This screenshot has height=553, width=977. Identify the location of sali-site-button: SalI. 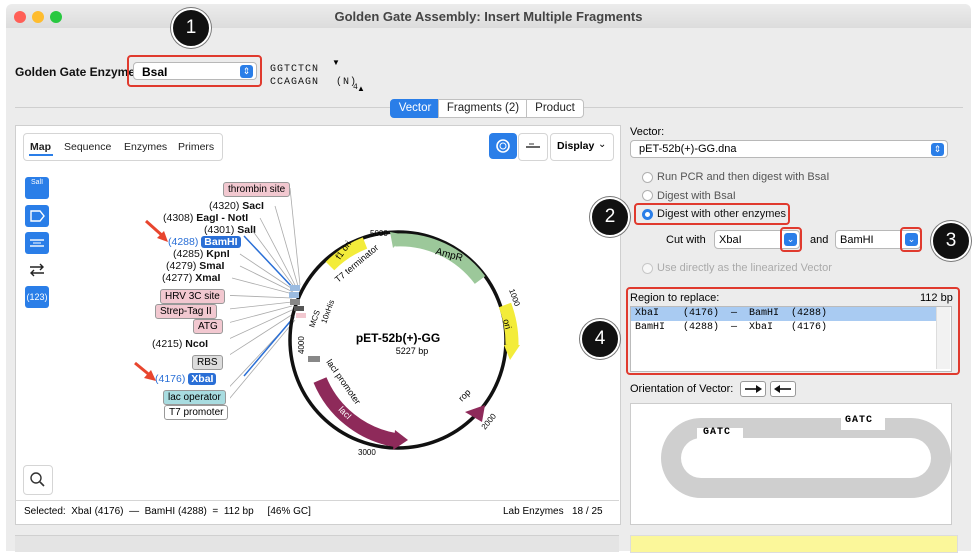
(37, 188).